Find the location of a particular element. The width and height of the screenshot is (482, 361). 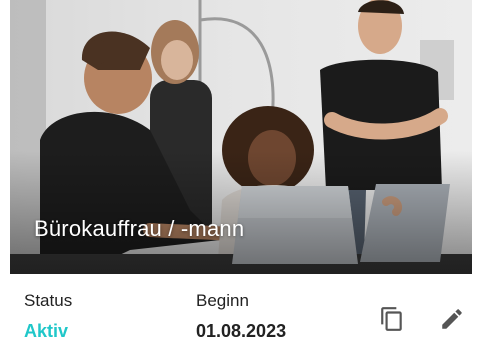

copy-button is located at coordinates (392, 319).